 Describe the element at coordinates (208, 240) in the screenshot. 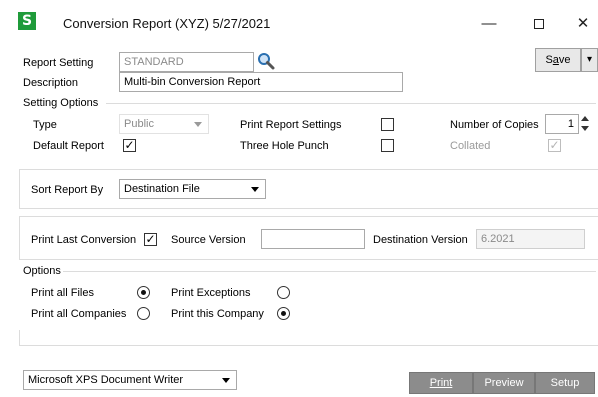

I see `source-version-label: Source Version` at that location.